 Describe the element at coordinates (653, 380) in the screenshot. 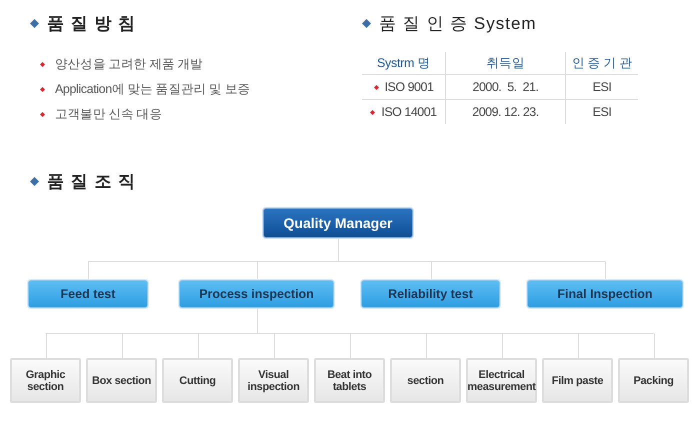

I see `org-chart-node: Packing` at that location.